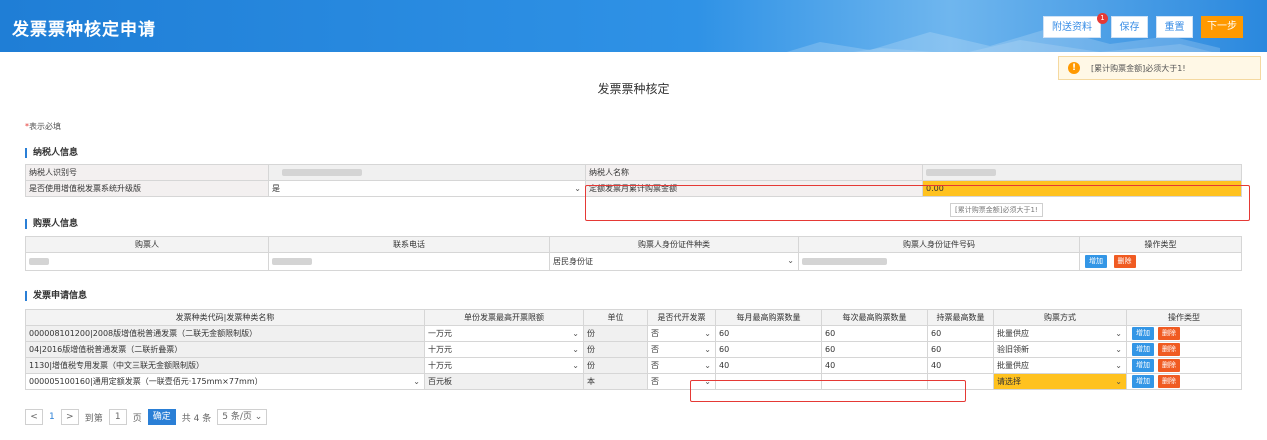 Image resolution: width=1267 pixels, height=440 pixels. Describe the element at coordinates (573, 261) in the screenshot. I see `buyer-id-type-value: 居民身份证` at that location.